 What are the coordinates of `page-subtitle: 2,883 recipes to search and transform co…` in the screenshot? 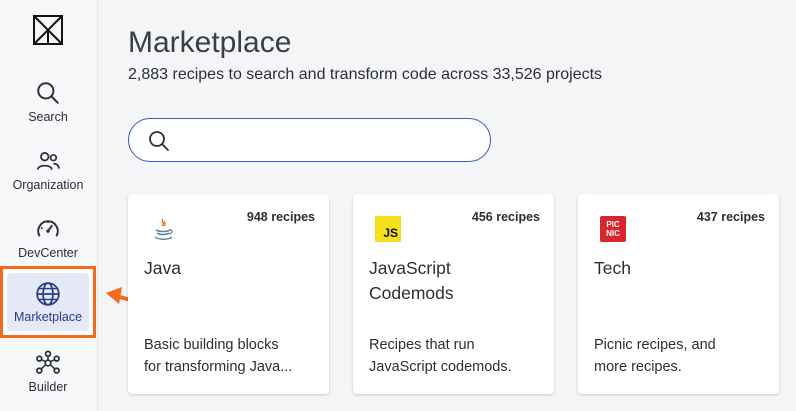 It's located at (365, 74).